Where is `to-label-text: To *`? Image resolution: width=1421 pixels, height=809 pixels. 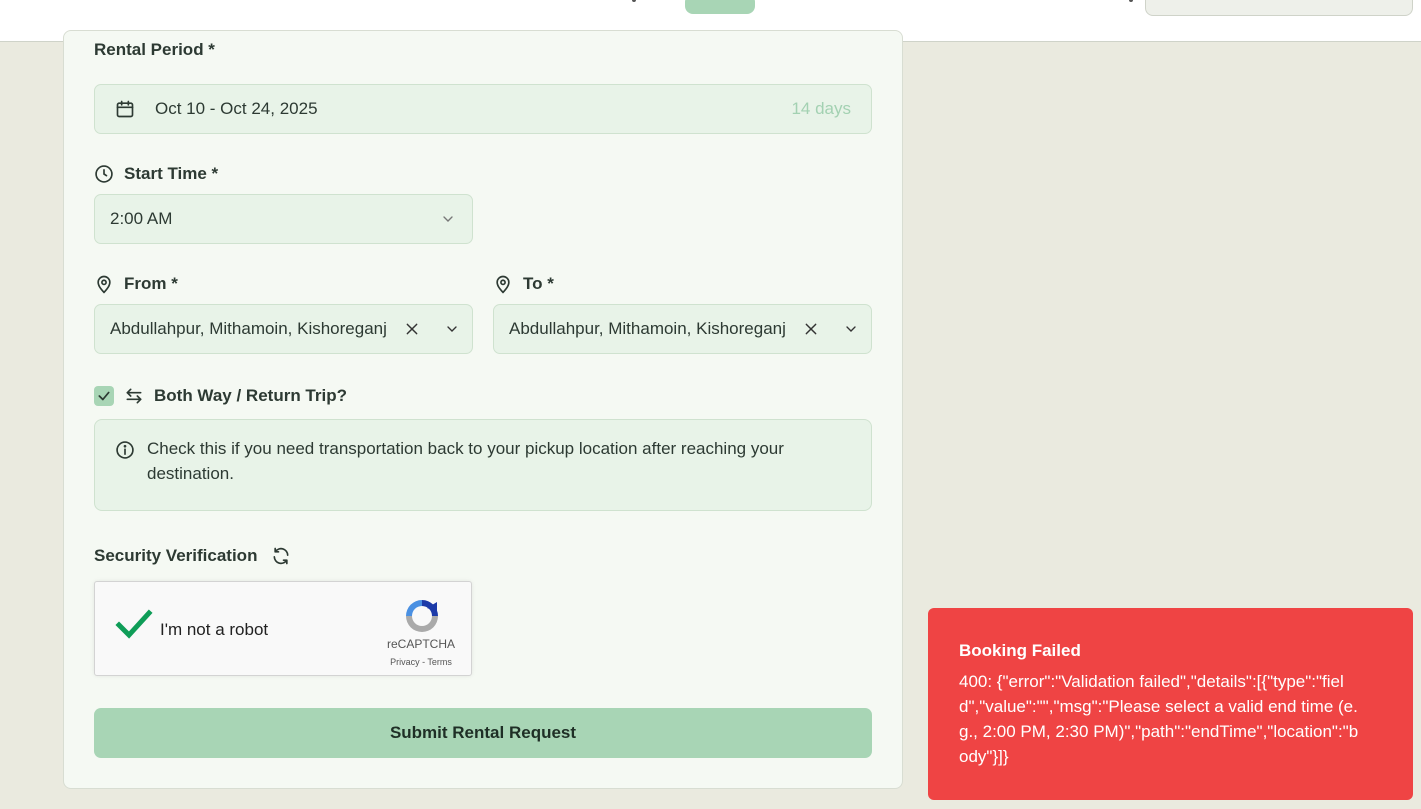 to-label-text: To * is located at coordinates (538, 283).